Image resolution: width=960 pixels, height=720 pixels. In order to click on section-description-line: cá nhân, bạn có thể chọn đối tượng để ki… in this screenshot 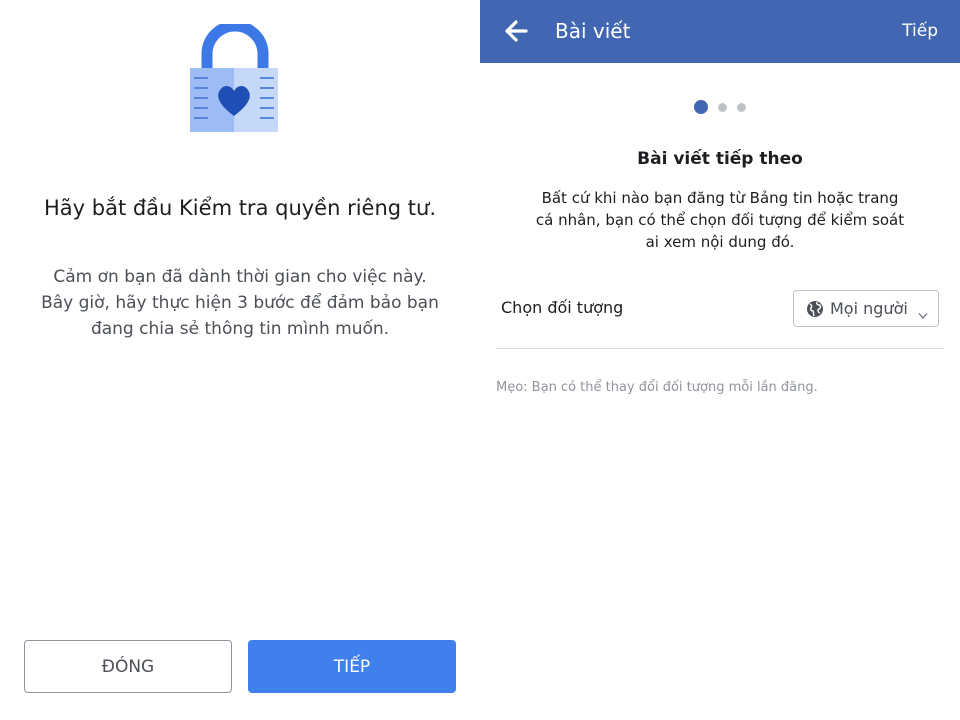, I will do `click(720, 220)`.